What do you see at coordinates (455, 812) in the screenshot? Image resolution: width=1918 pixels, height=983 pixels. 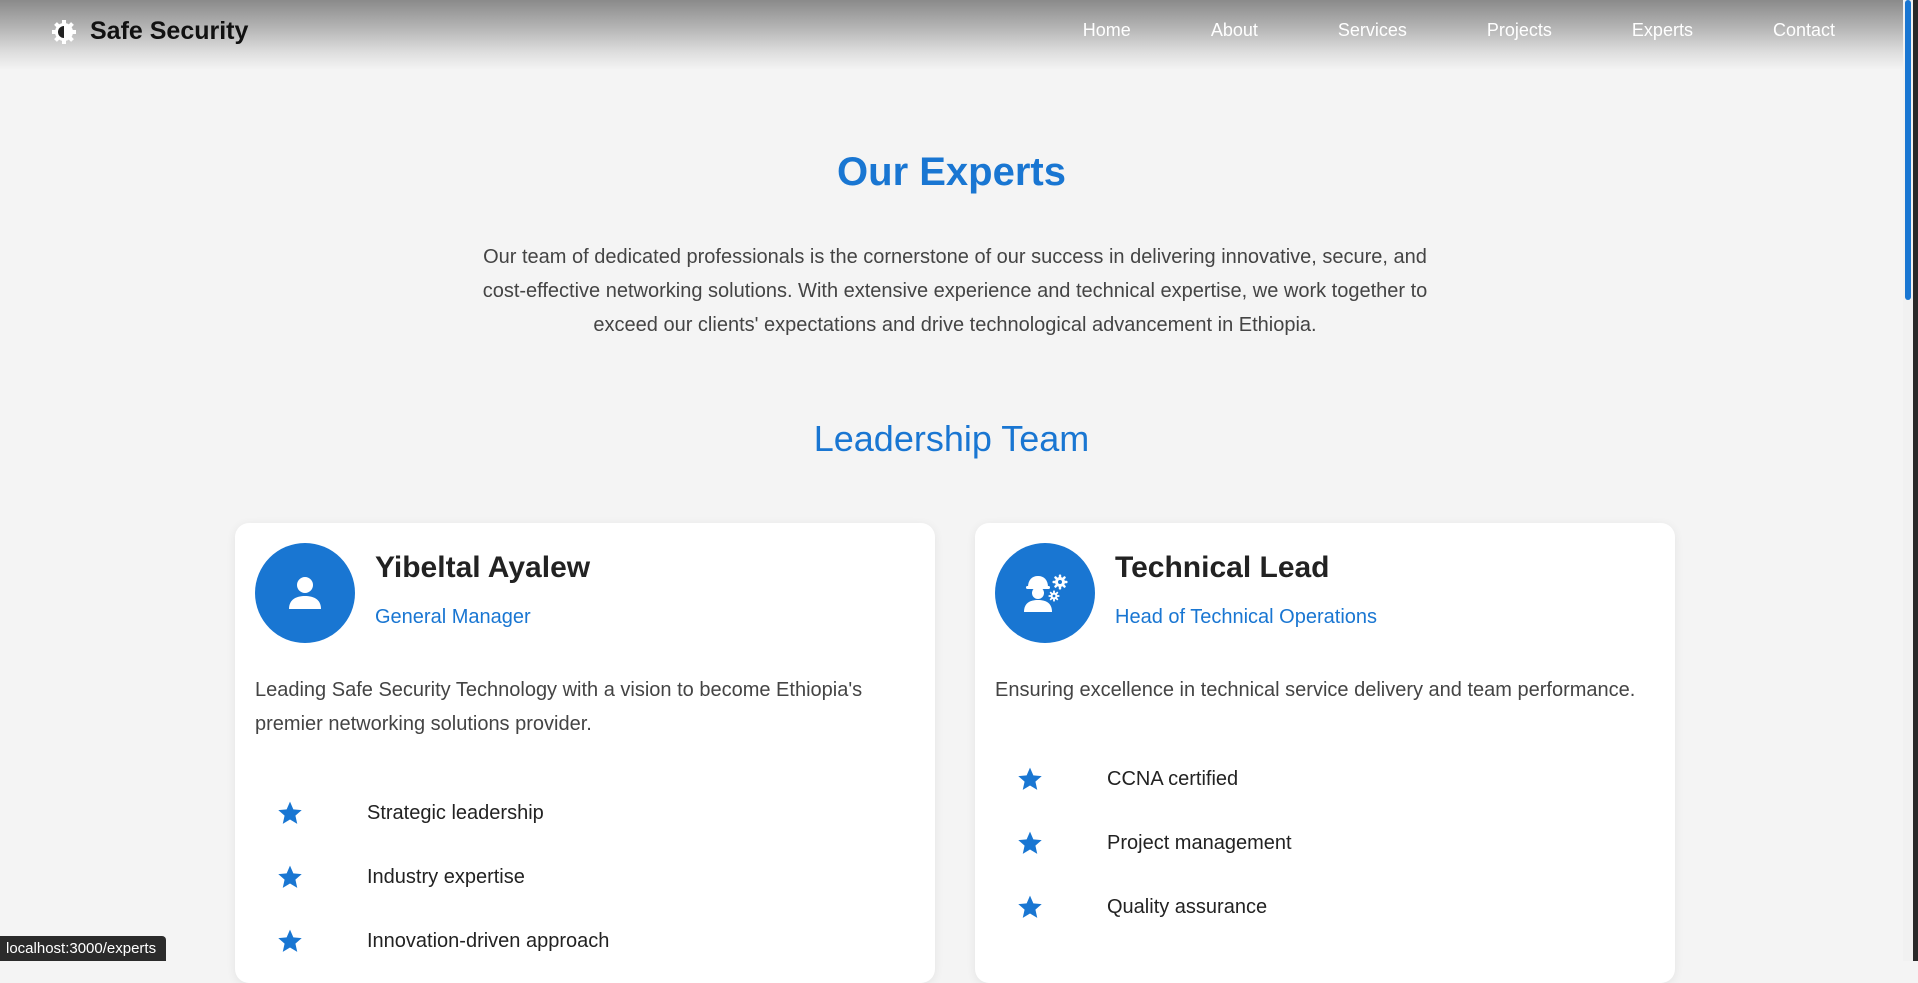 I see `skill-label: Strategic leadership` at bounding box center [455, 812].